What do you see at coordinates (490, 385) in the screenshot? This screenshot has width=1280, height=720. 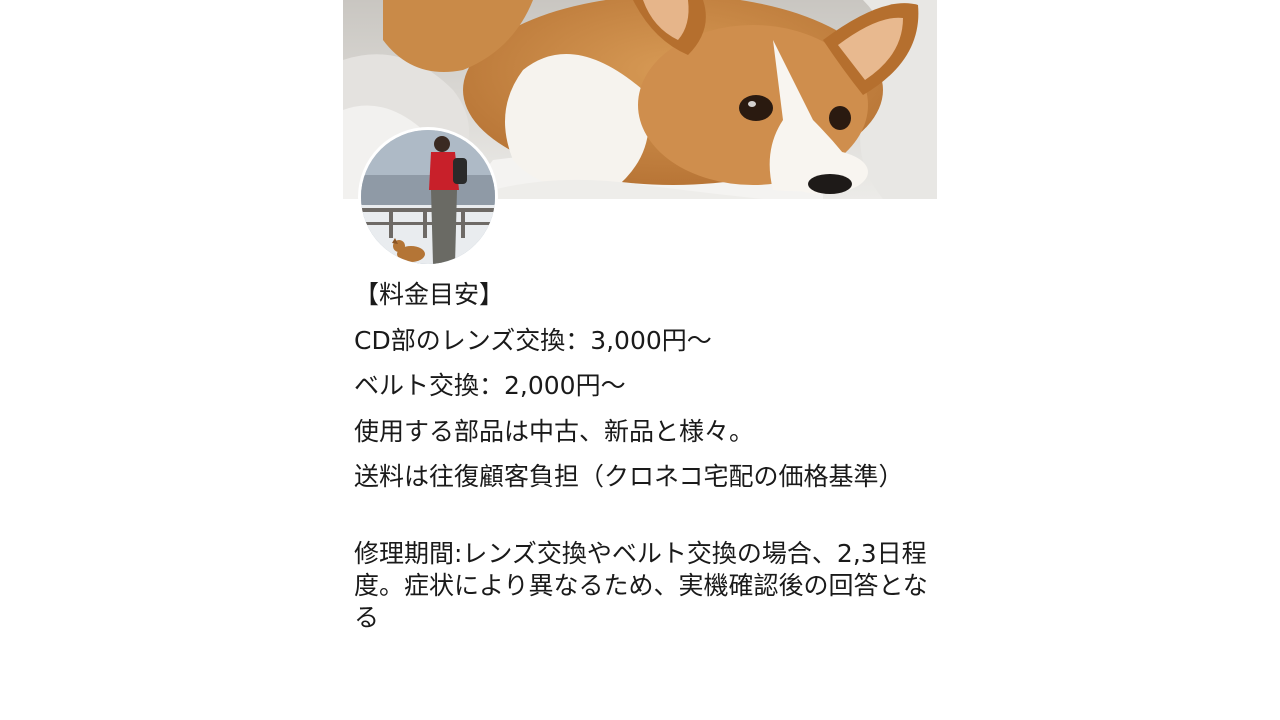 I see `pricing-belt-exchange: ベルト交換：2,000円〜` at bounding box center [490, 385].